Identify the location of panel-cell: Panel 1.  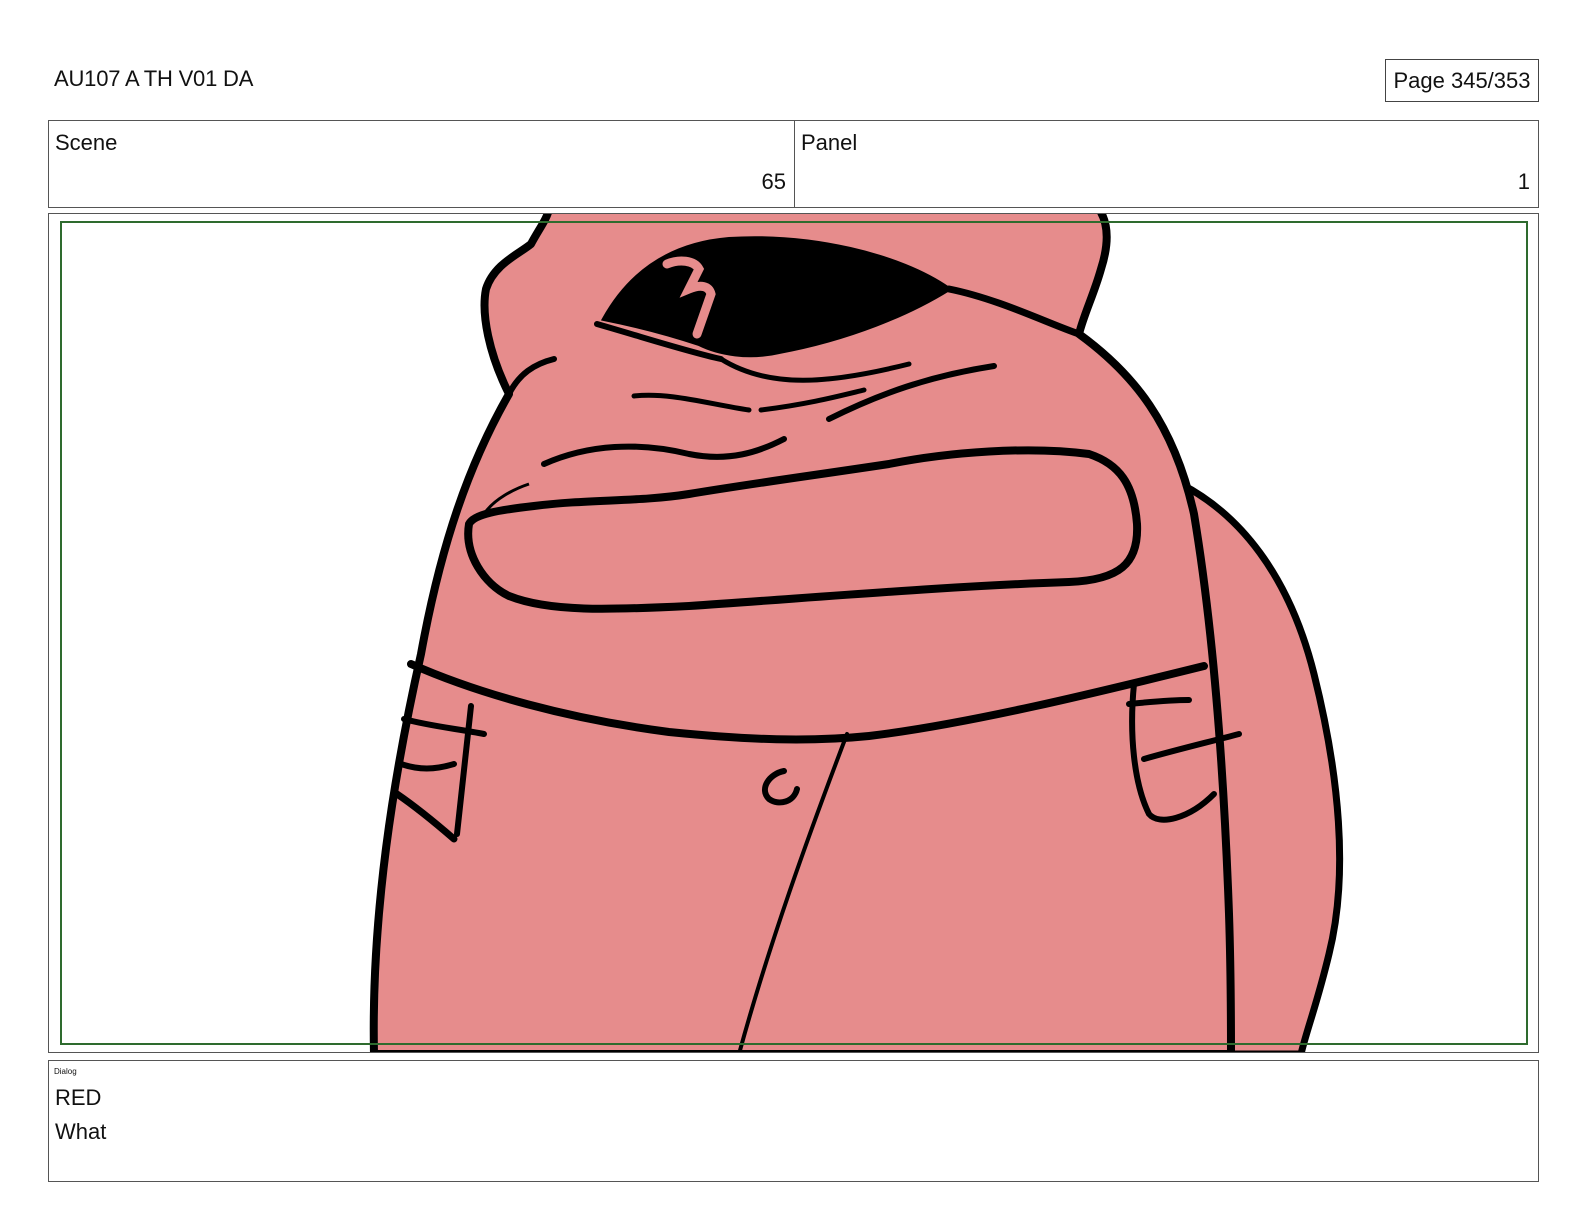
(1166, 164).